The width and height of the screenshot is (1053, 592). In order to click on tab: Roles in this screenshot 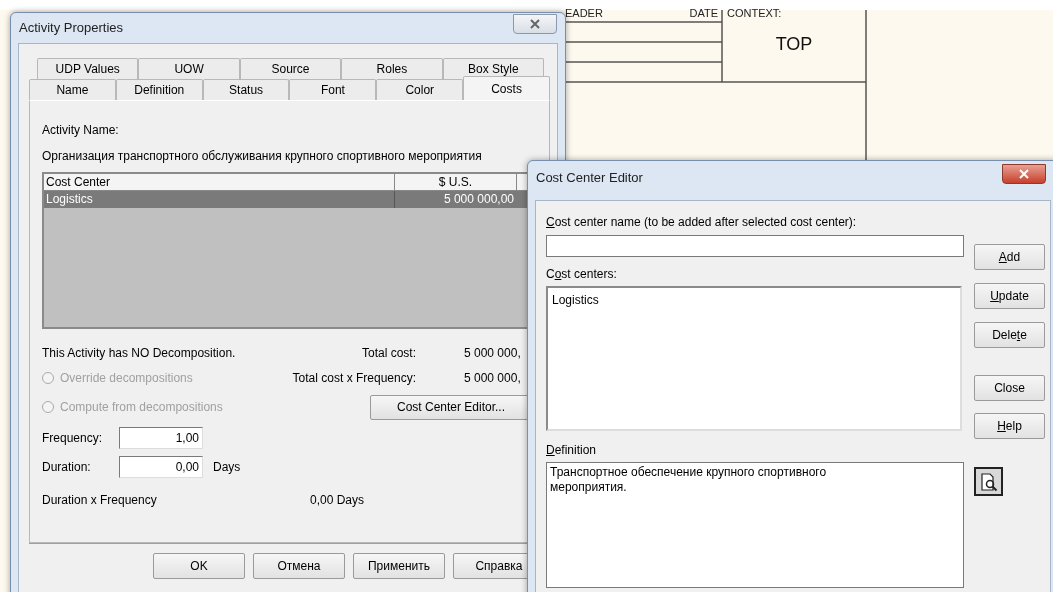, I will do `click(392, 68)`.